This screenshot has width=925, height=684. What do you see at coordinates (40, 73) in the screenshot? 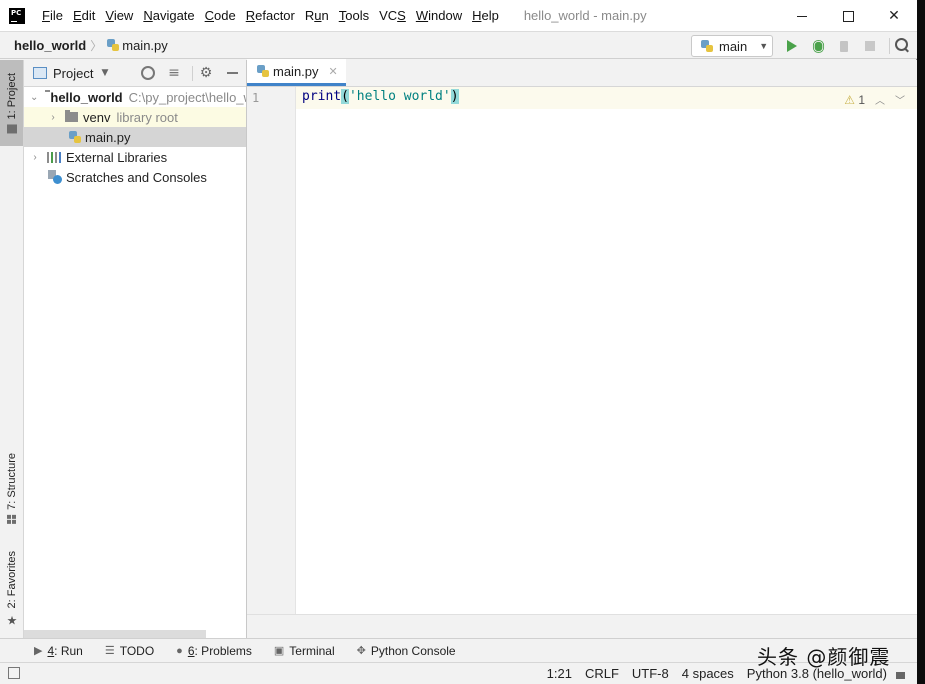
I see `project-view-icon` at bounding box center [40, 73].